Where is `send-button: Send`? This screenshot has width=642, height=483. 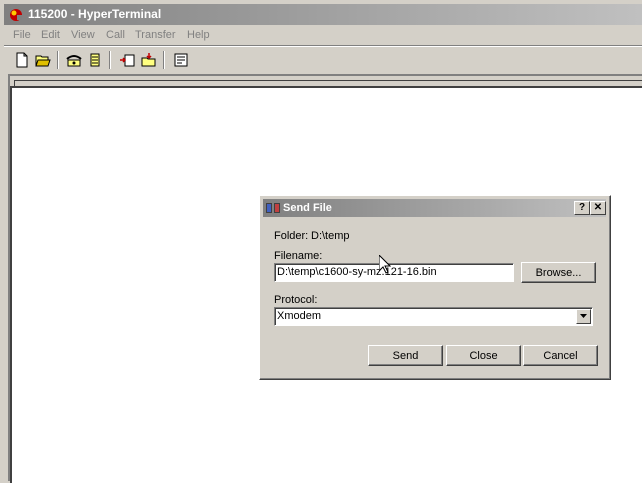
send-button: Send is located at coordinates (405, 355).